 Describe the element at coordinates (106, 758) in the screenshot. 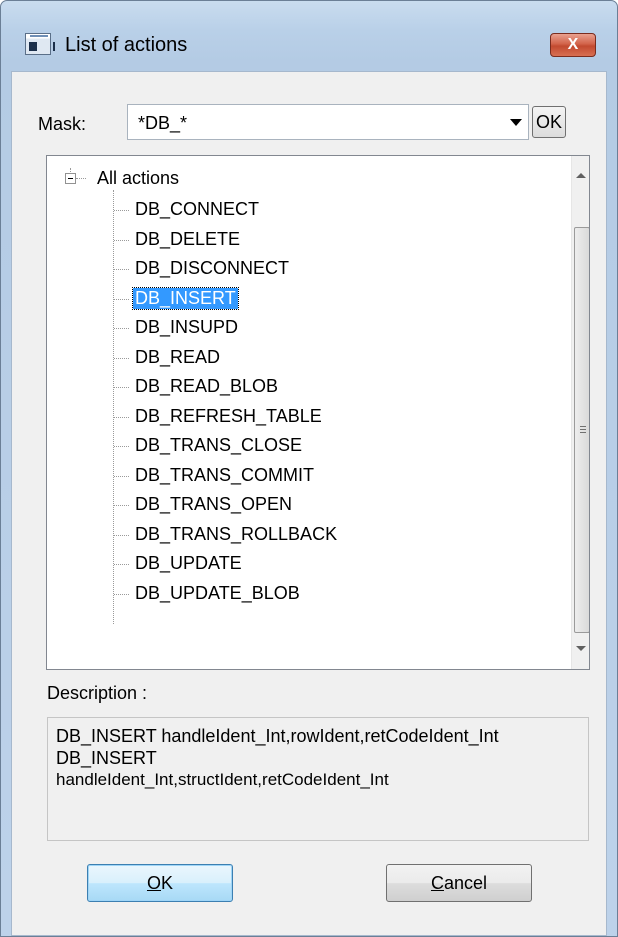

I see `description-line: DB_INSERT` at that location.